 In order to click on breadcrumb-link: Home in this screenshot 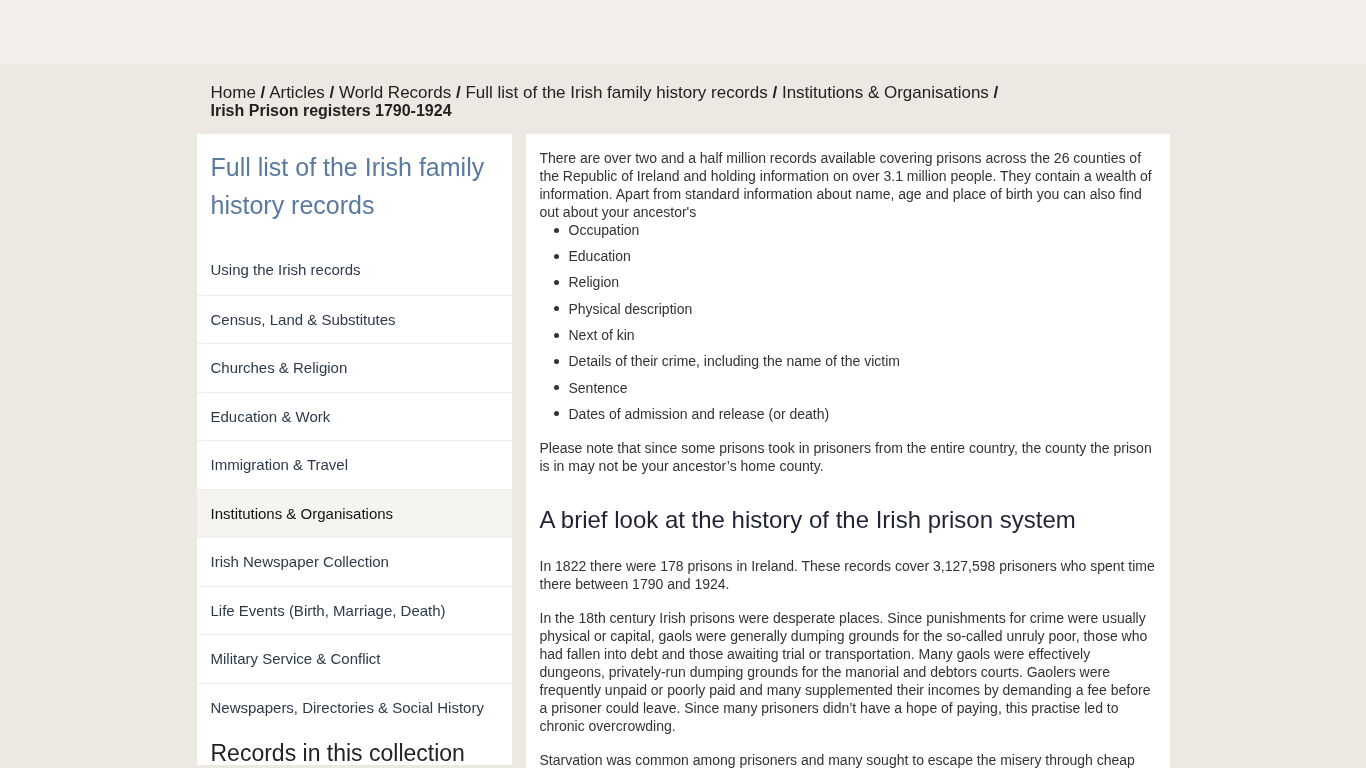, I will do `click(233, 92)`.